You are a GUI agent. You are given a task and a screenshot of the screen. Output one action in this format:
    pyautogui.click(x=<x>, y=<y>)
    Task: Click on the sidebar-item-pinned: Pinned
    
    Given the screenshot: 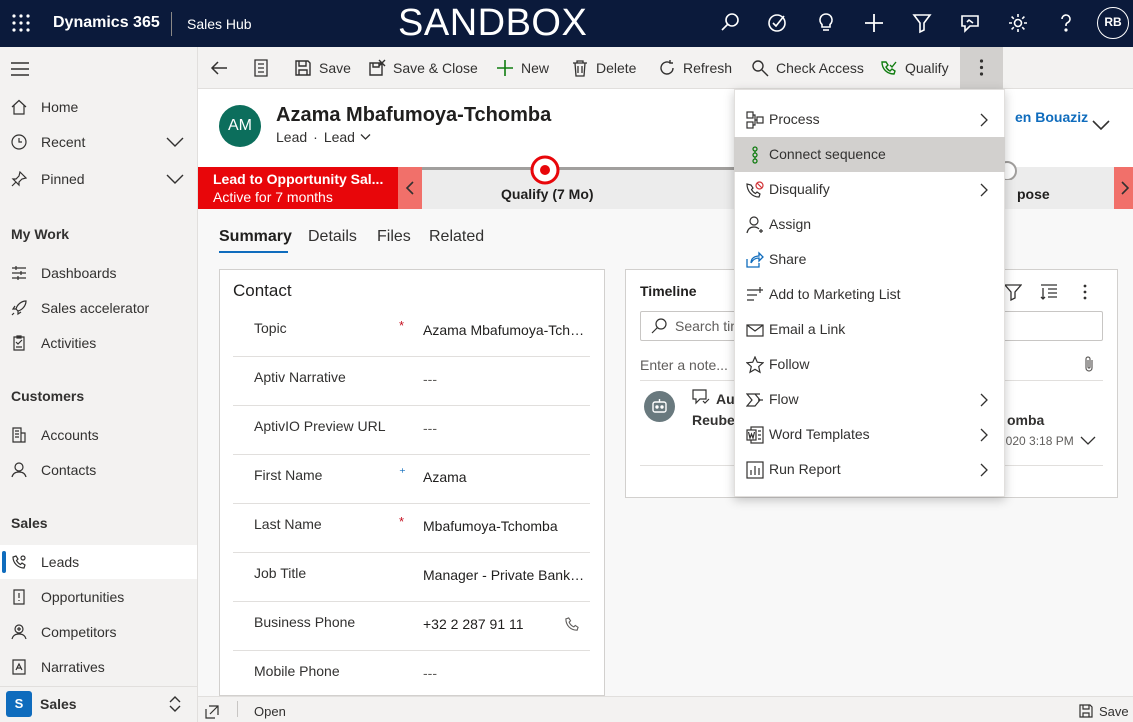 What is the action you would take?
    pyautogui.click(x=98, y=179)
    